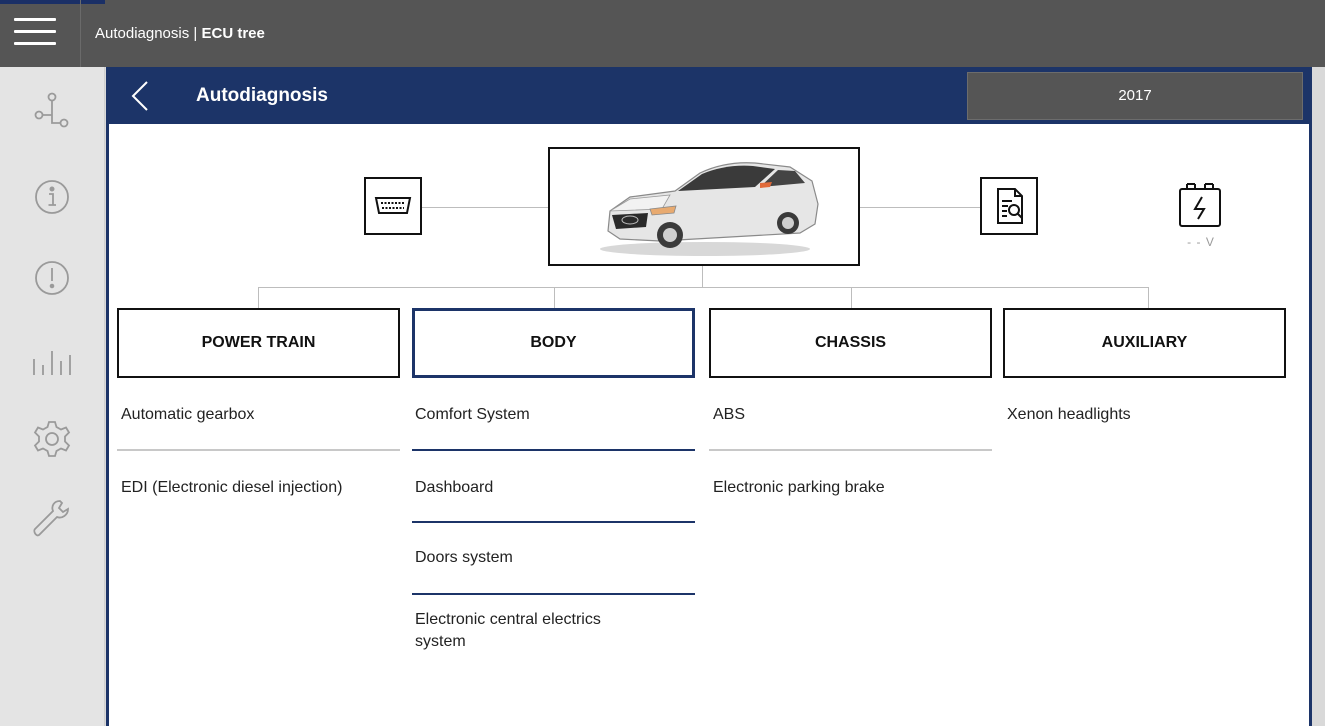 The image size is (1325, 726). I want to click on car-icon, so click(709, 209).